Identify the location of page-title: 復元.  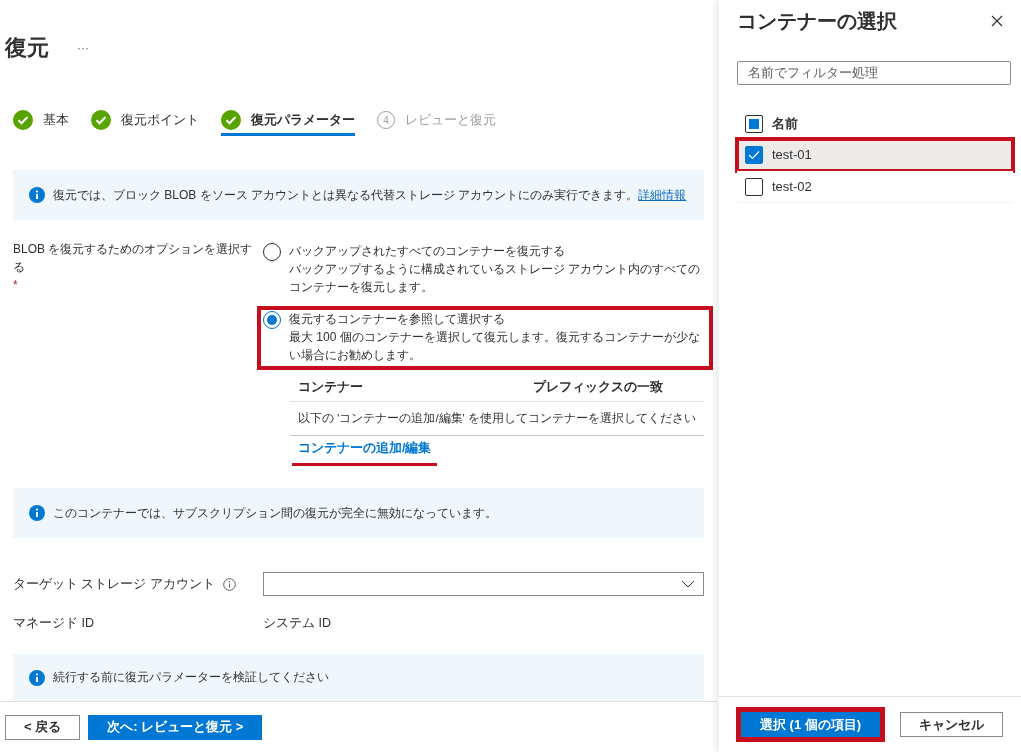
(27, 48).